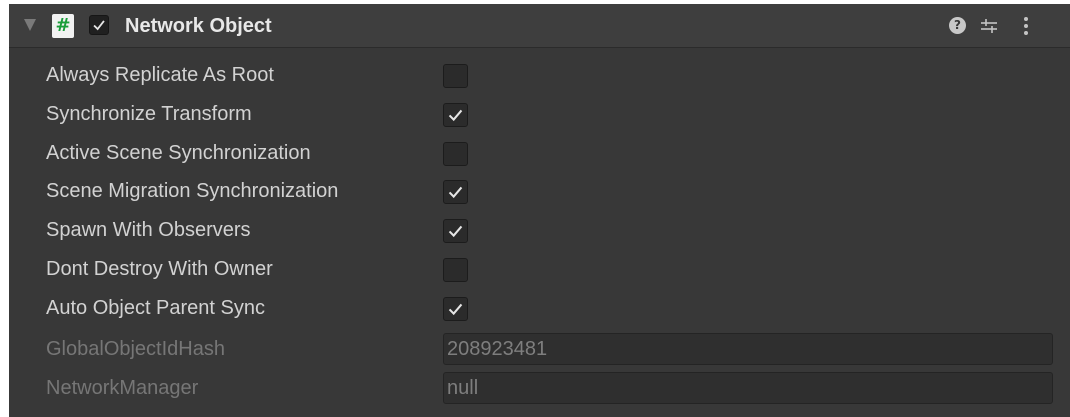 This screenshot has height=417, width=1070. I want to click on property-label: GlobalObjectIdHash, so click(135, 349).